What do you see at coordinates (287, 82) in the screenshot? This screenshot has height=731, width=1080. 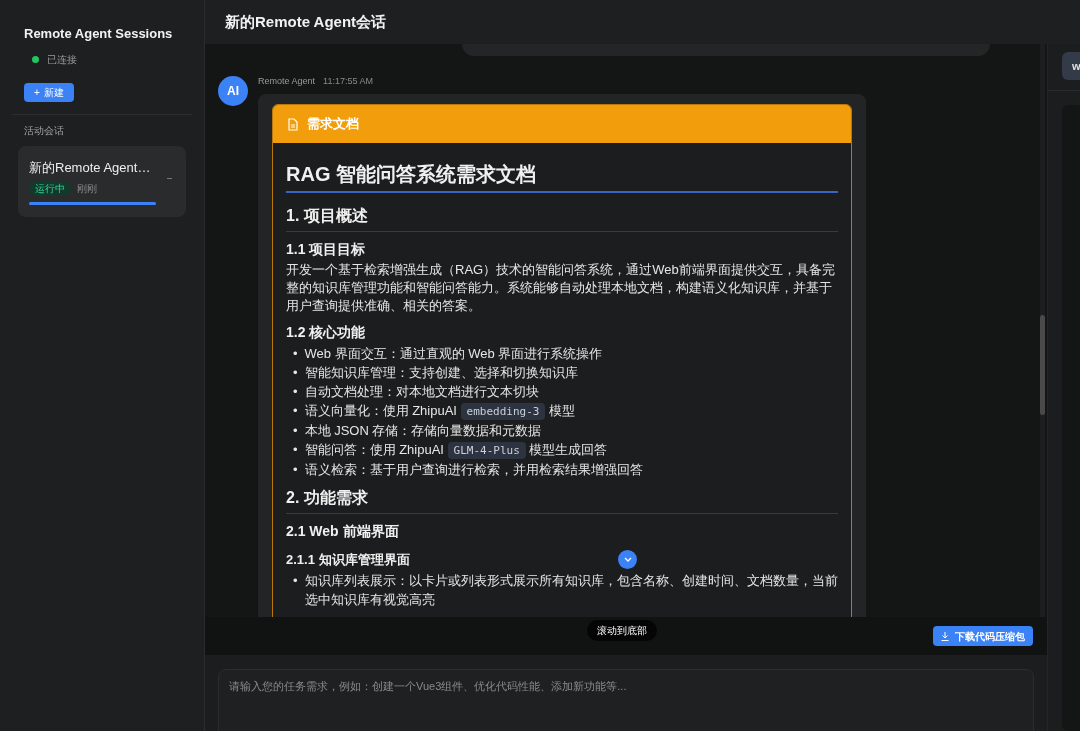 I see `sender-name: Remote Agent` at bounding box center [287, 82].